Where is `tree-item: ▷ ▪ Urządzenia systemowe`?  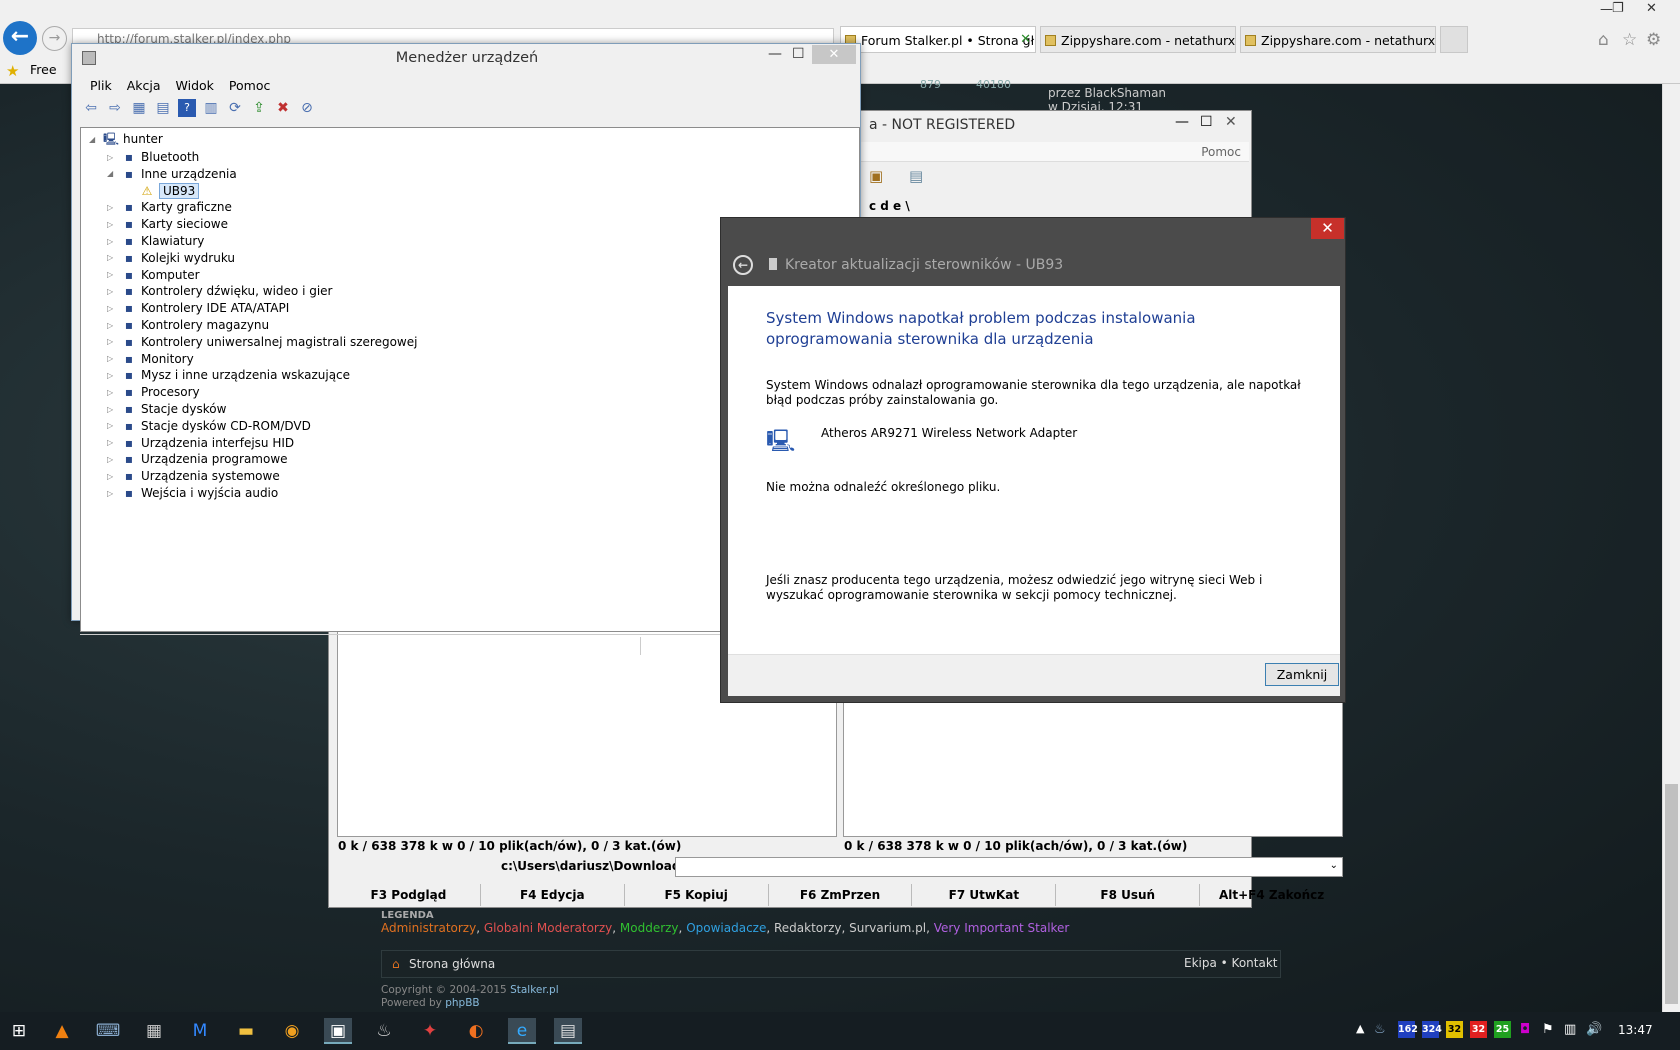 tree-item: ▷ ▪ Urządzenia systemowe is located at coordinates (193, 476).